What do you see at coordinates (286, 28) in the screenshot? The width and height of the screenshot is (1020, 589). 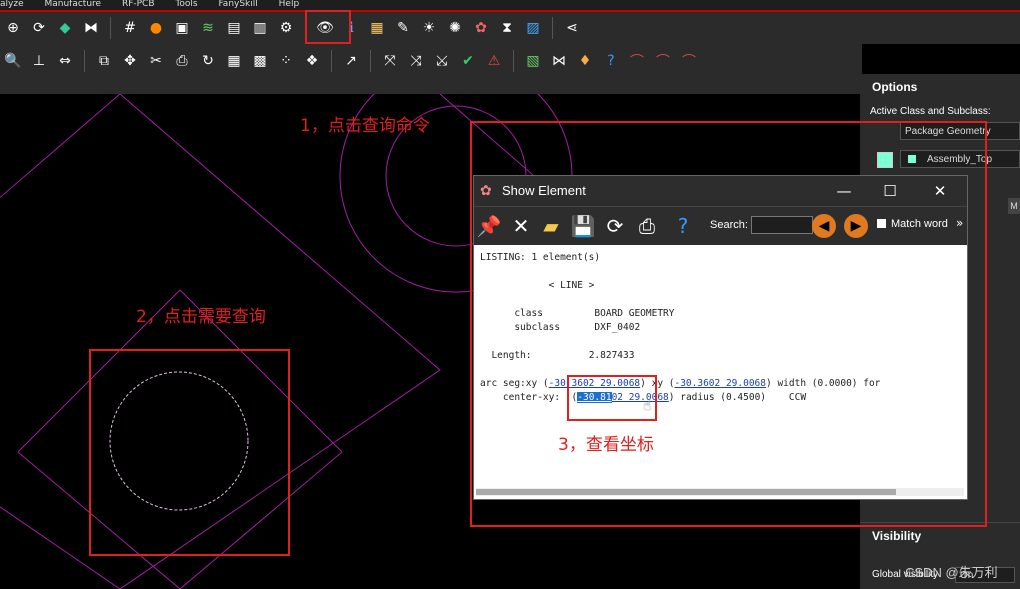 I see `settings-icon: ⚙` at bounding box center [286, 28].